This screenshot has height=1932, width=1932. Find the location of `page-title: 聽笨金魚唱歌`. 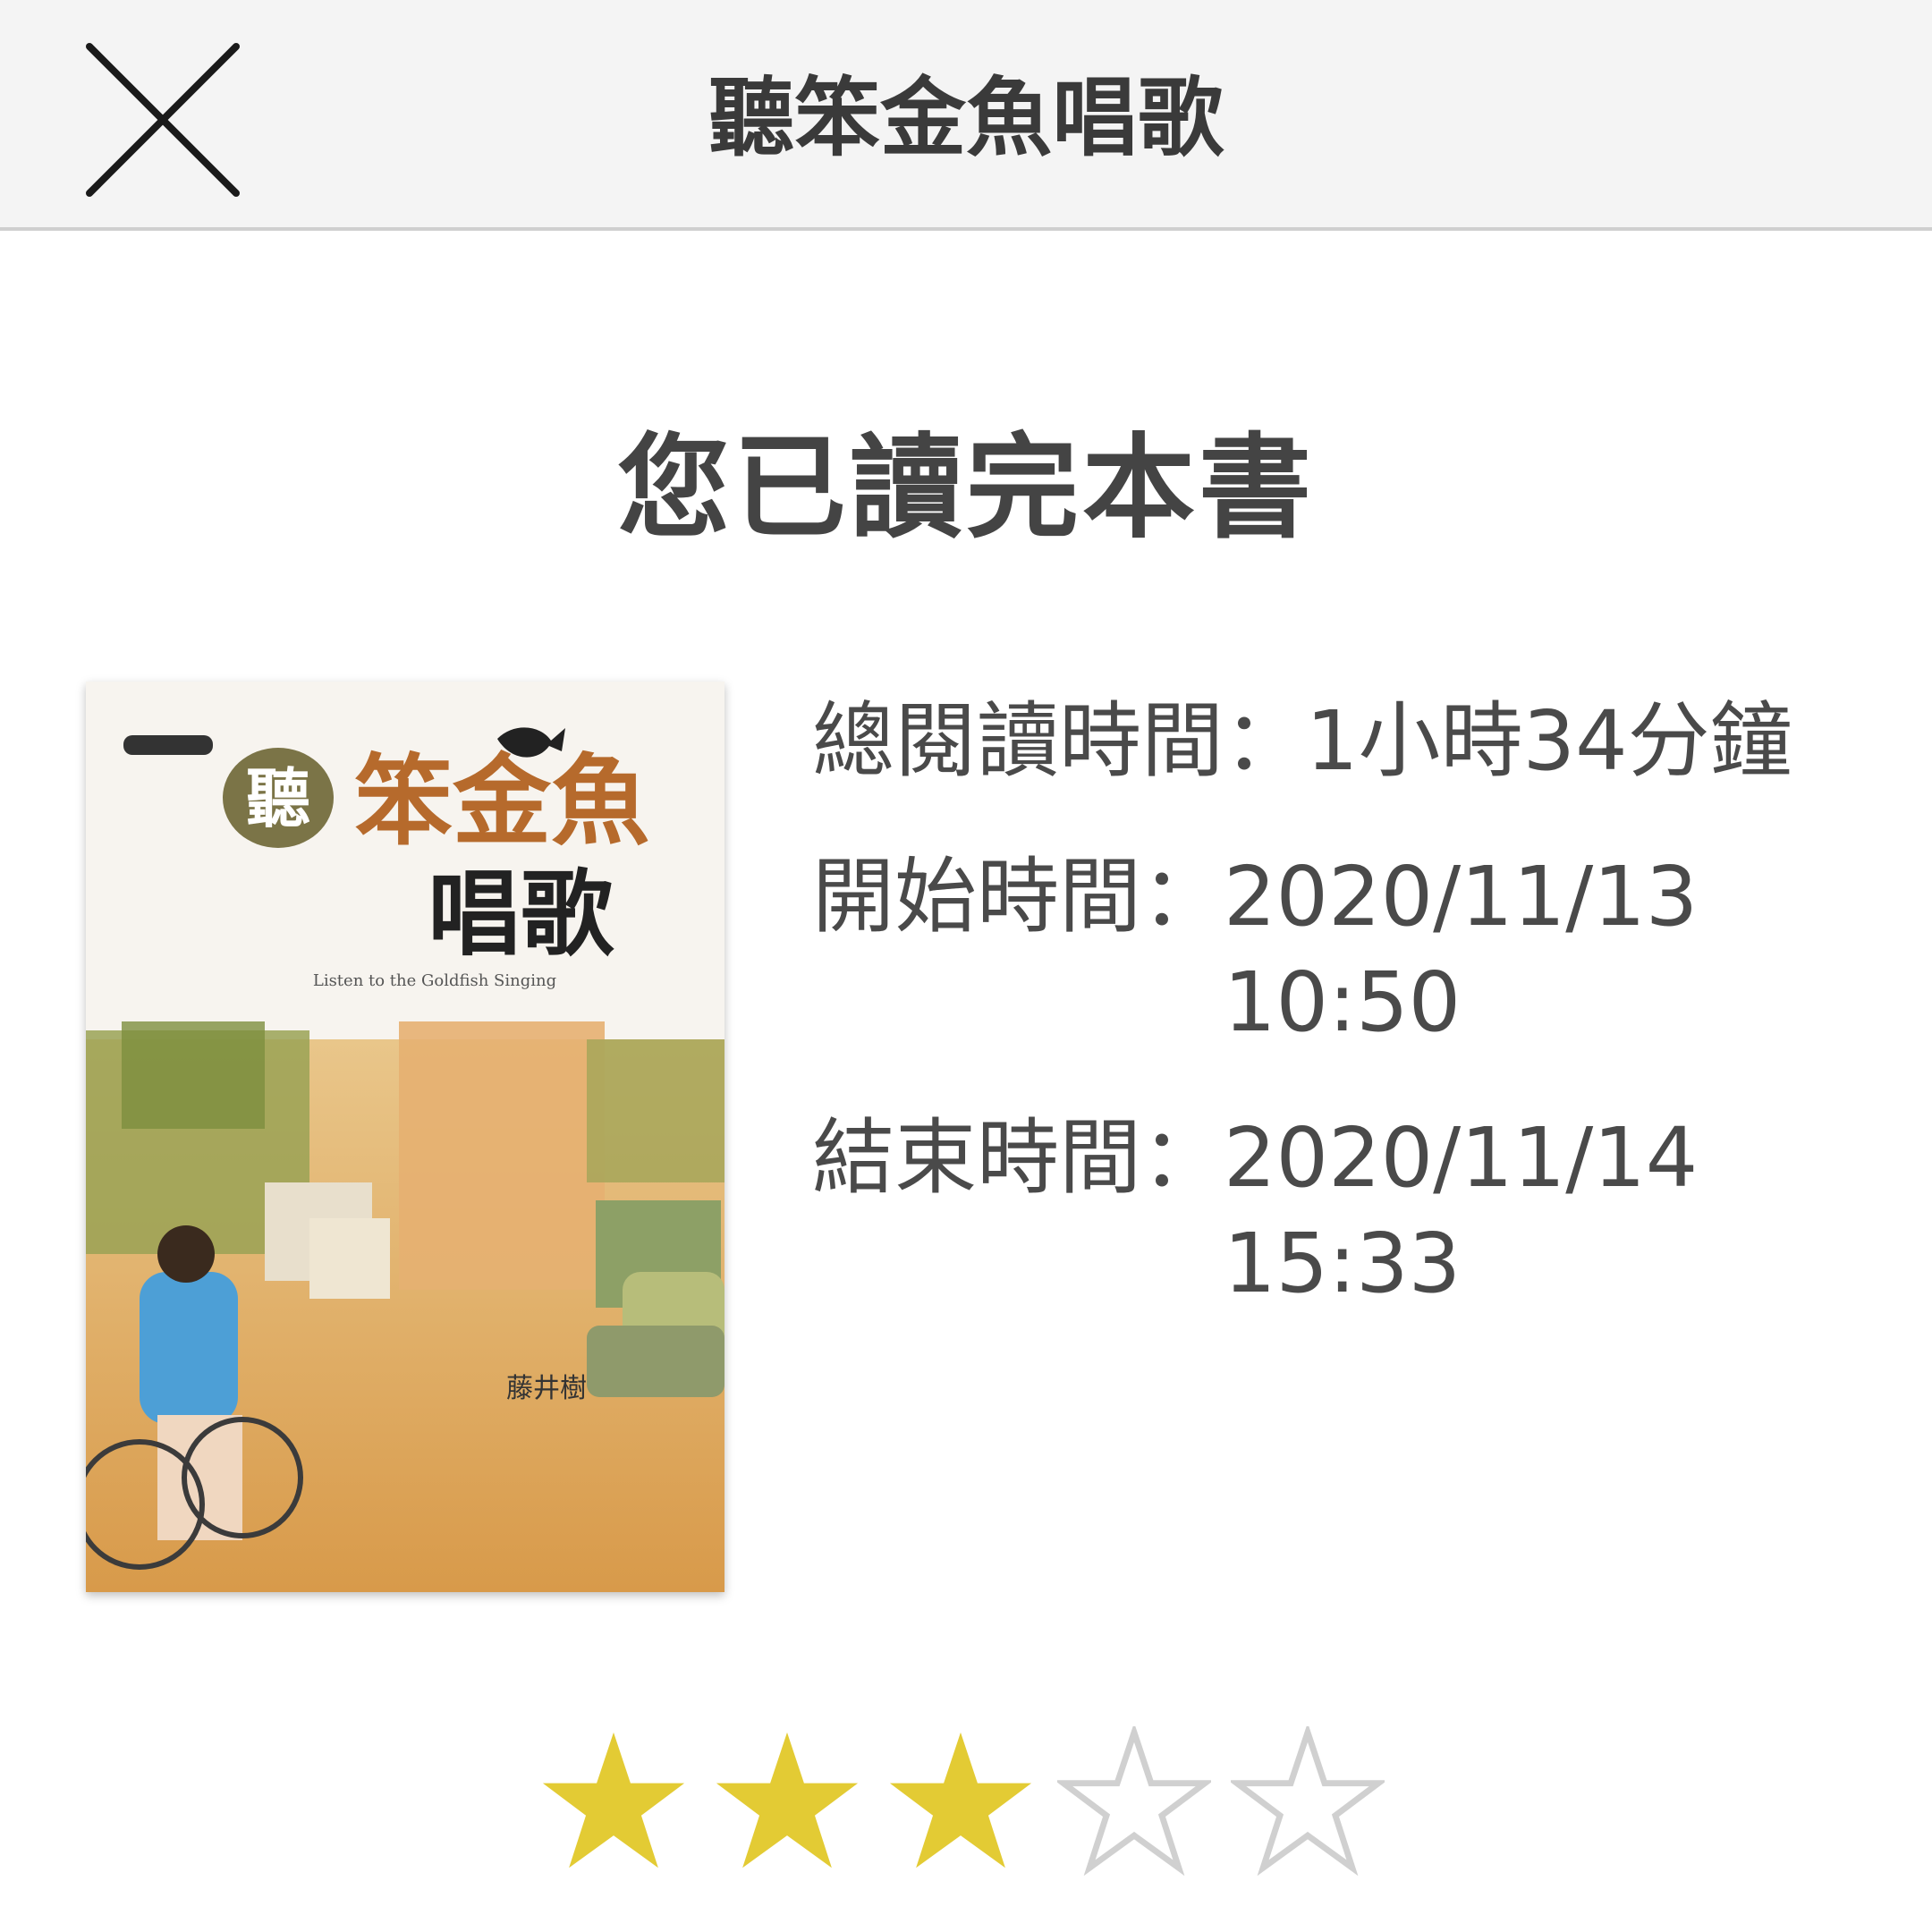

page-title: 聽笨金魚唱歌 is located at coordinates (966, 118).